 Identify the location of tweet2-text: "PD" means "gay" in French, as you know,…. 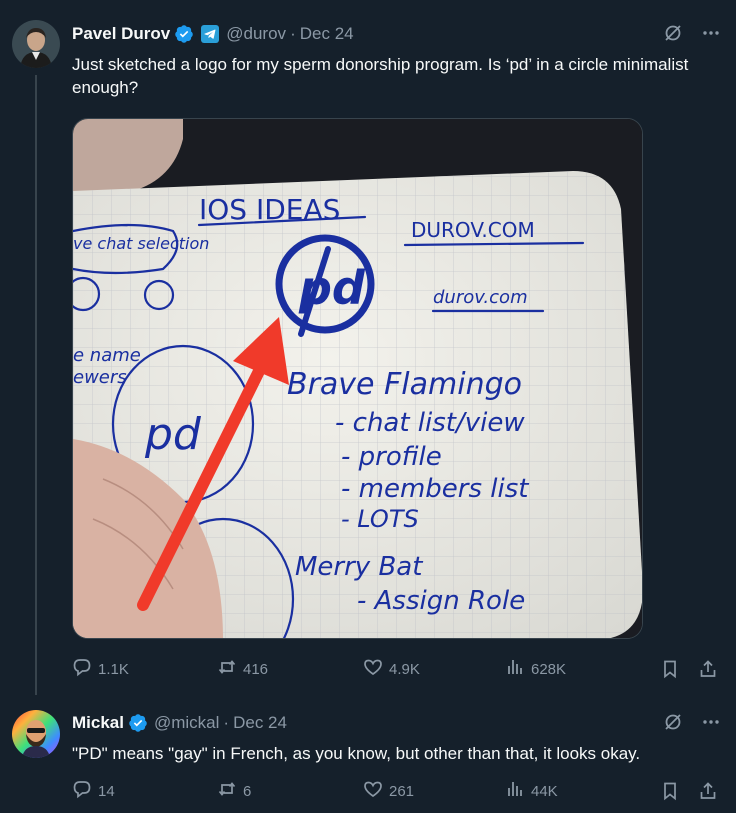
(356, 753).